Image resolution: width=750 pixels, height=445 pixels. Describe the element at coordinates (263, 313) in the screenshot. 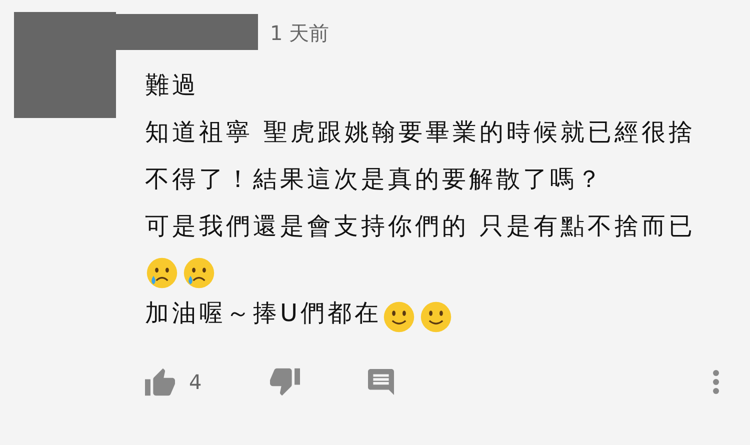

I see `comment-text: 加油喔～捧U們都在` at that location.